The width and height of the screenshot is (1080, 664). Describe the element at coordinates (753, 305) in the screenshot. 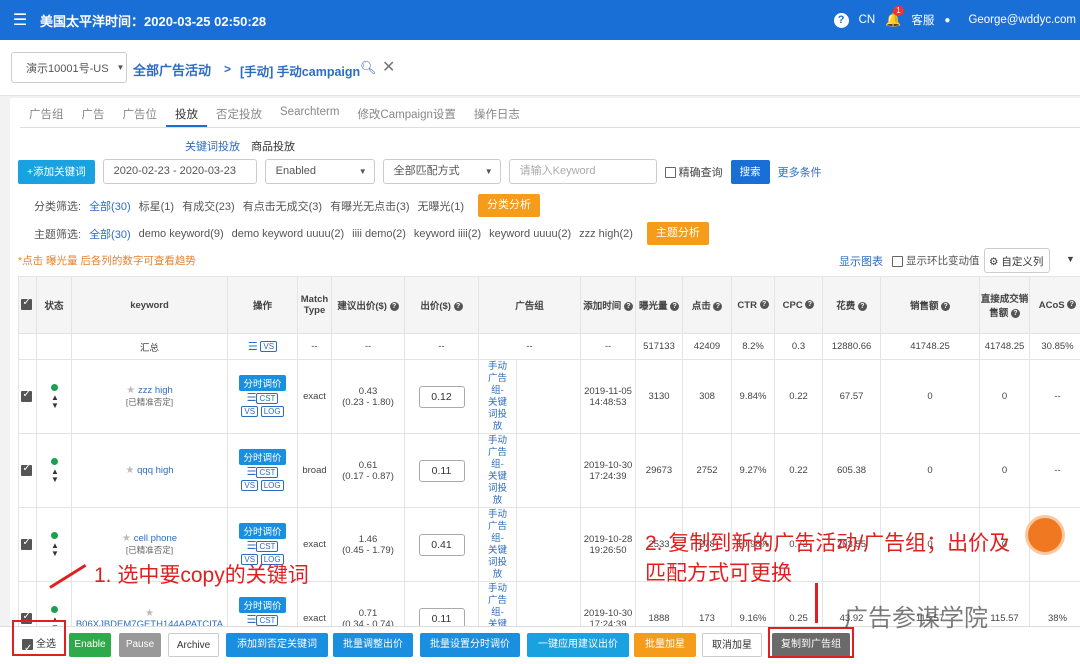

I see `column-header: CTR ?` at that location.